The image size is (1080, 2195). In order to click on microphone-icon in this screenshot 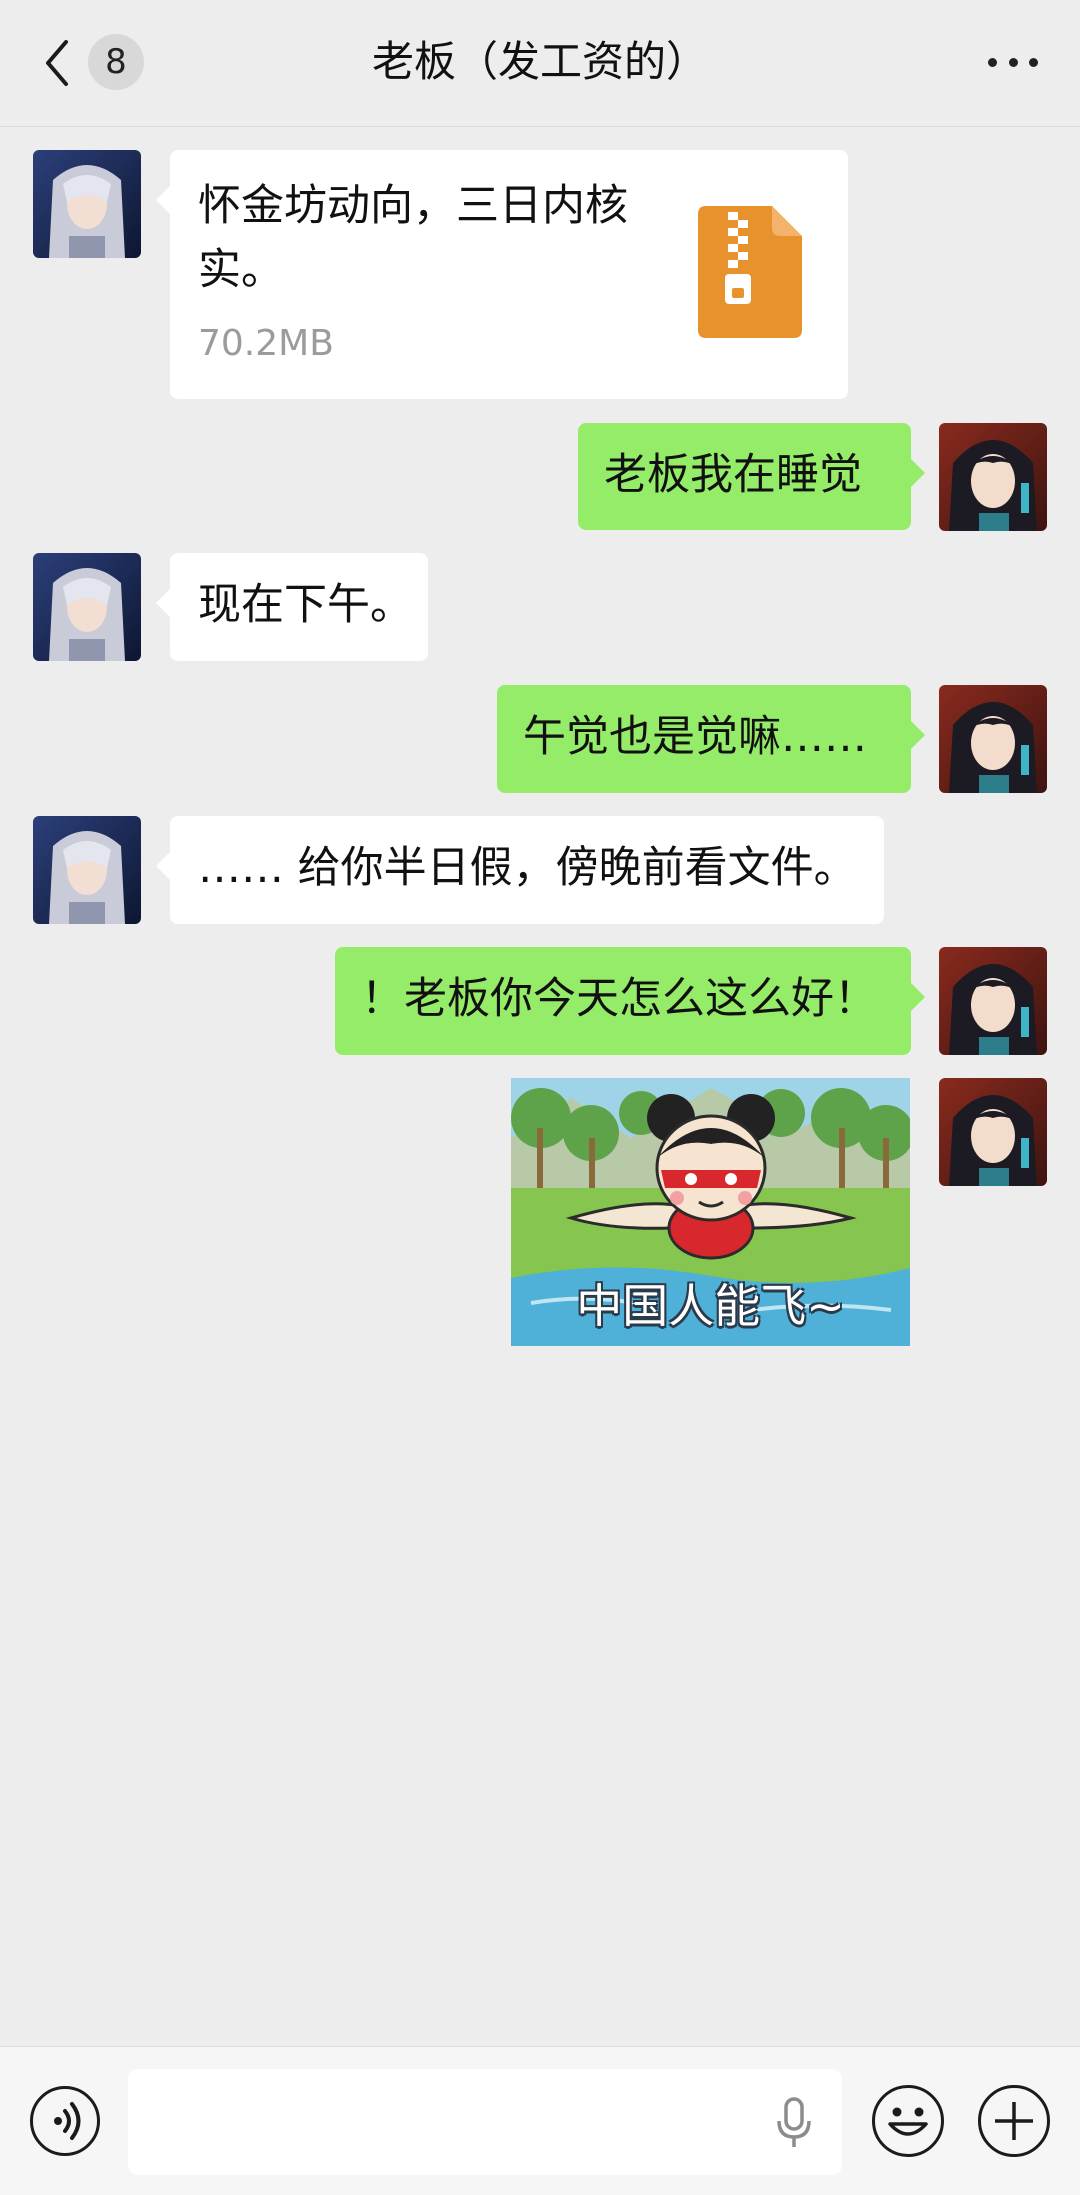, I will do `click(794, 2123)`.